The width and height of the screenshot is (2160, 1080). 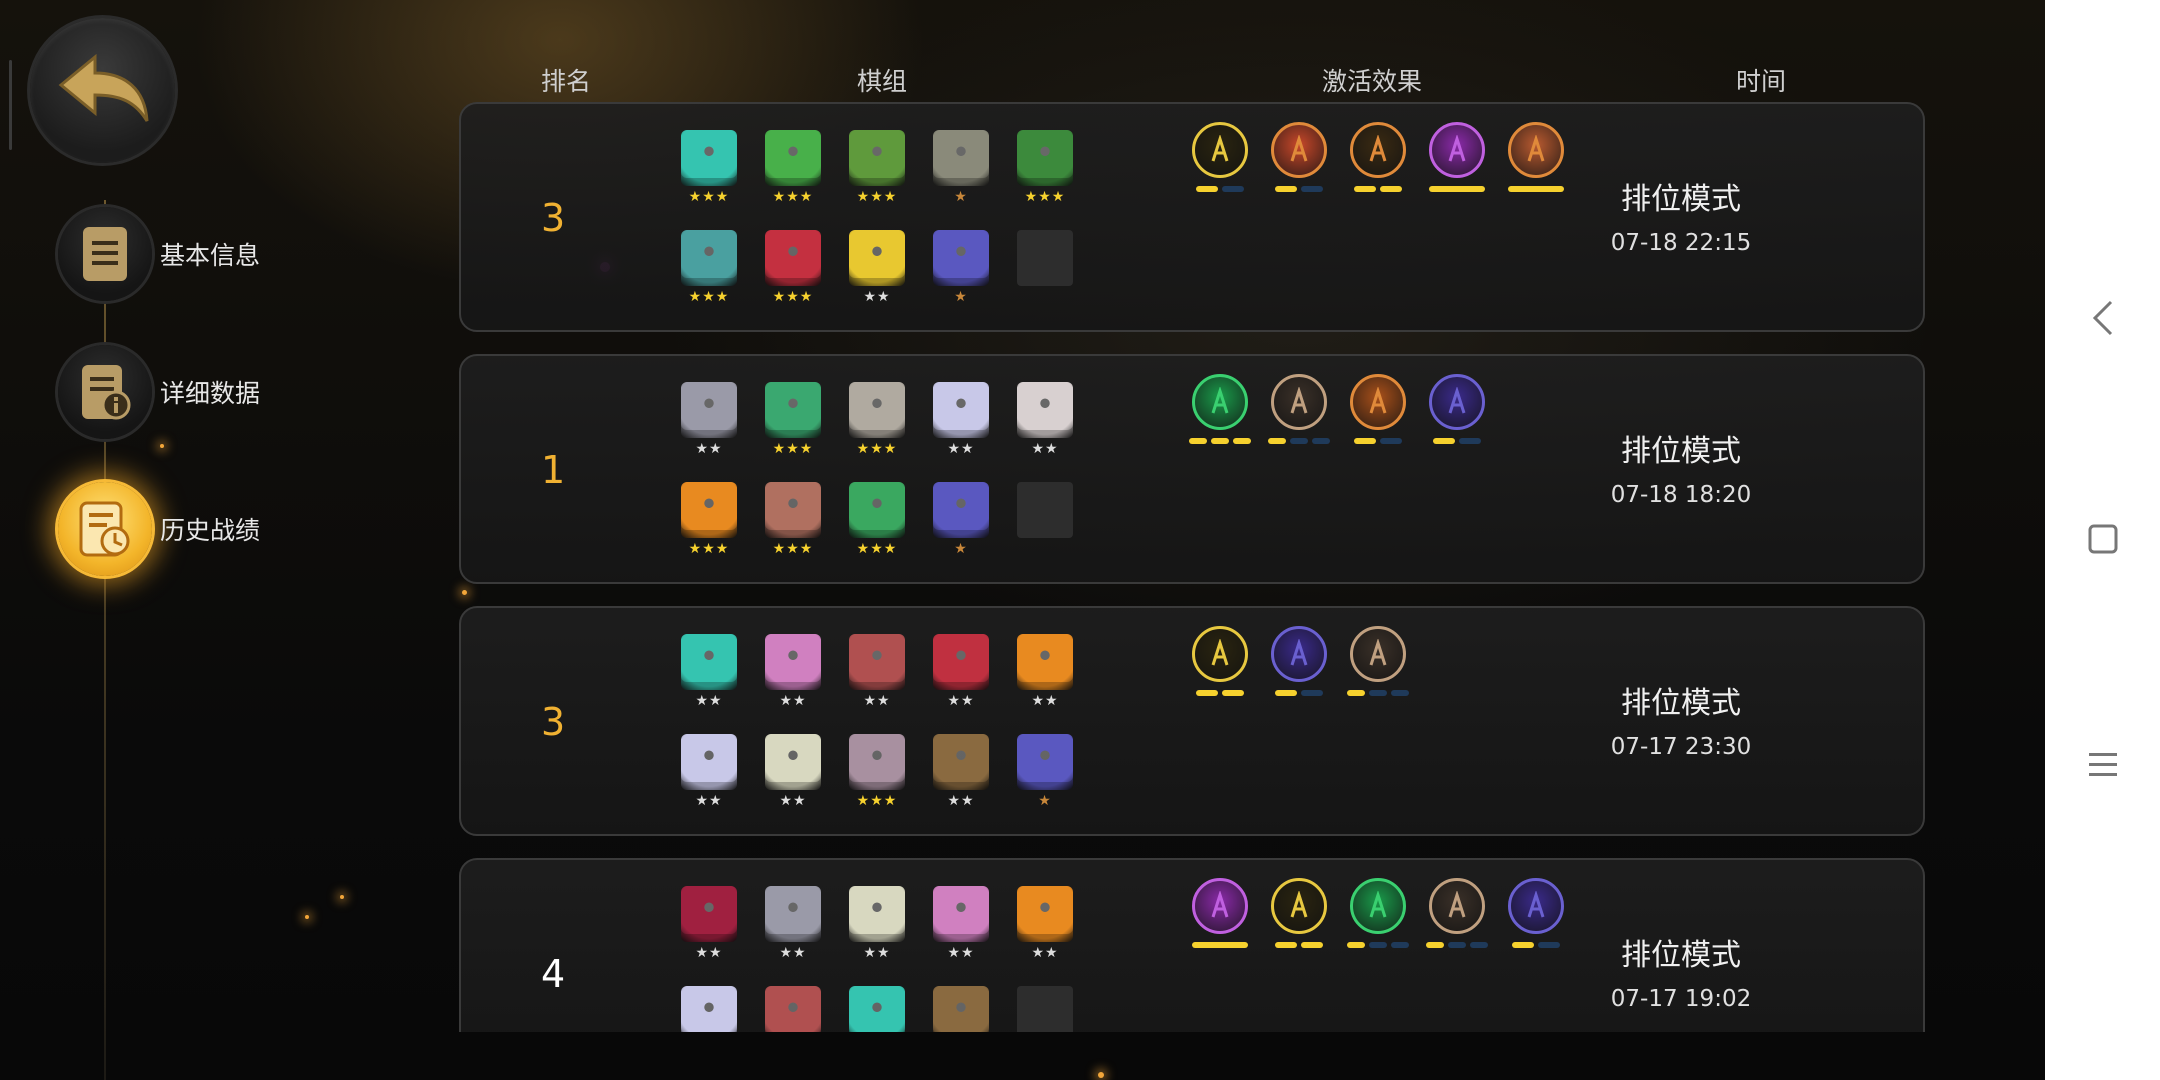 I want to click on match-info: 排位模式 07-17 19:02, so click(x=1681, y=971).